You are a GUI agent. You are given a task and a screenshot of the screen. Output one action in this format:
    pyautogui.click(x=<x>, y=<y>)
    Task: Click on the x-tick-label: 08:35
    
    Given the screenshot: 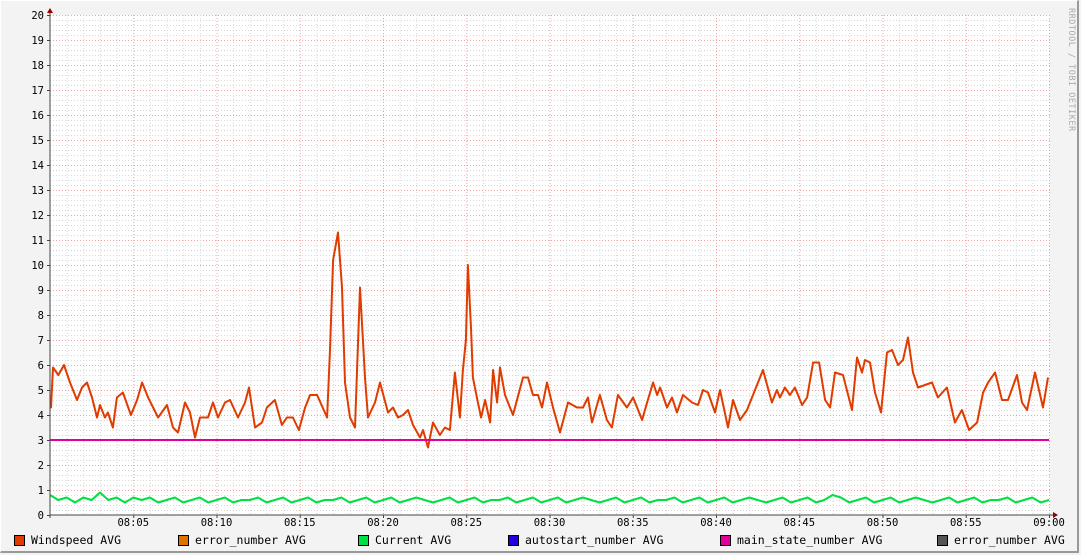 What is the action you would take?
    pyautogui.click(x=633, y=523)
    